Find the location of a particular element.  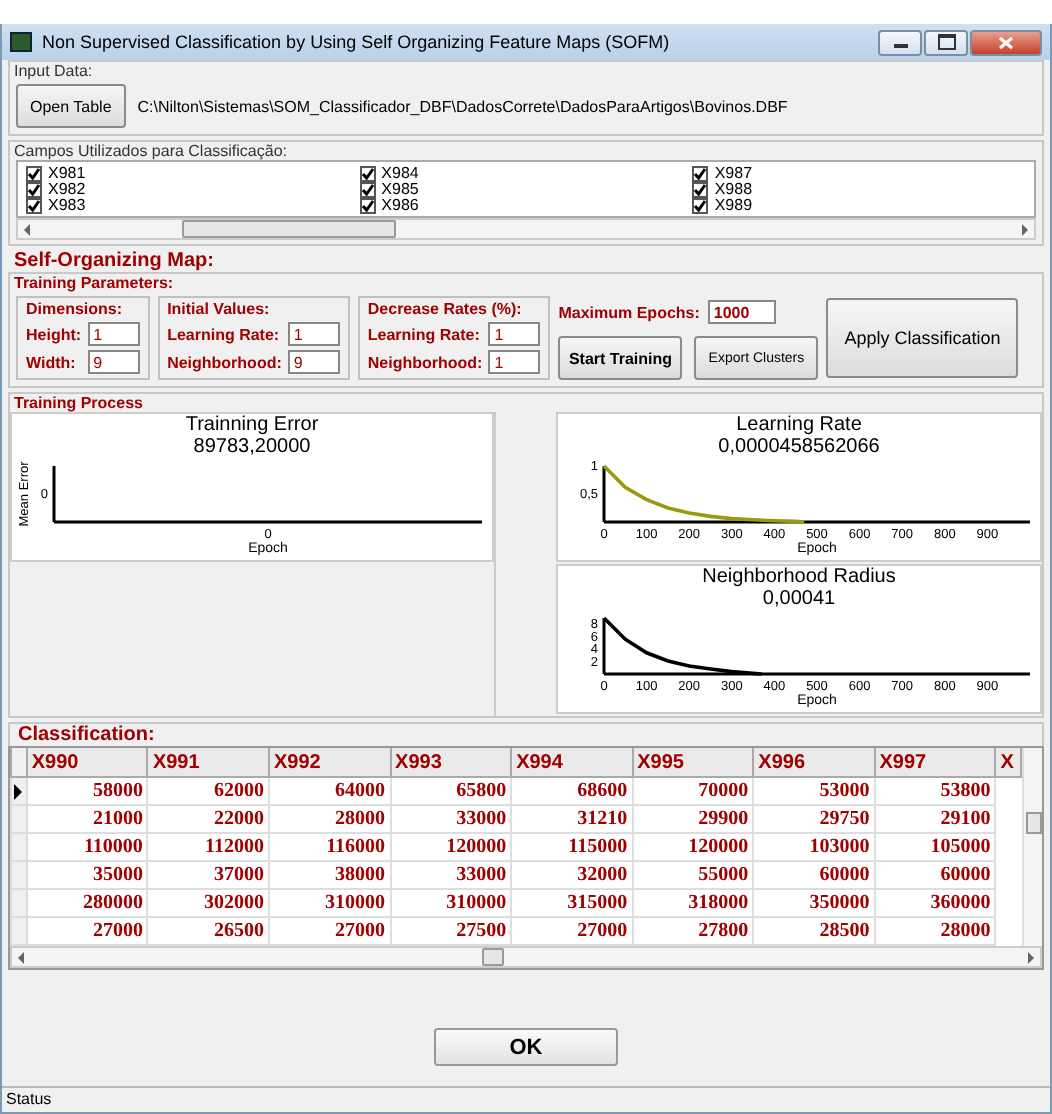

group-label: Training Process is located at coordinates (78, 403).